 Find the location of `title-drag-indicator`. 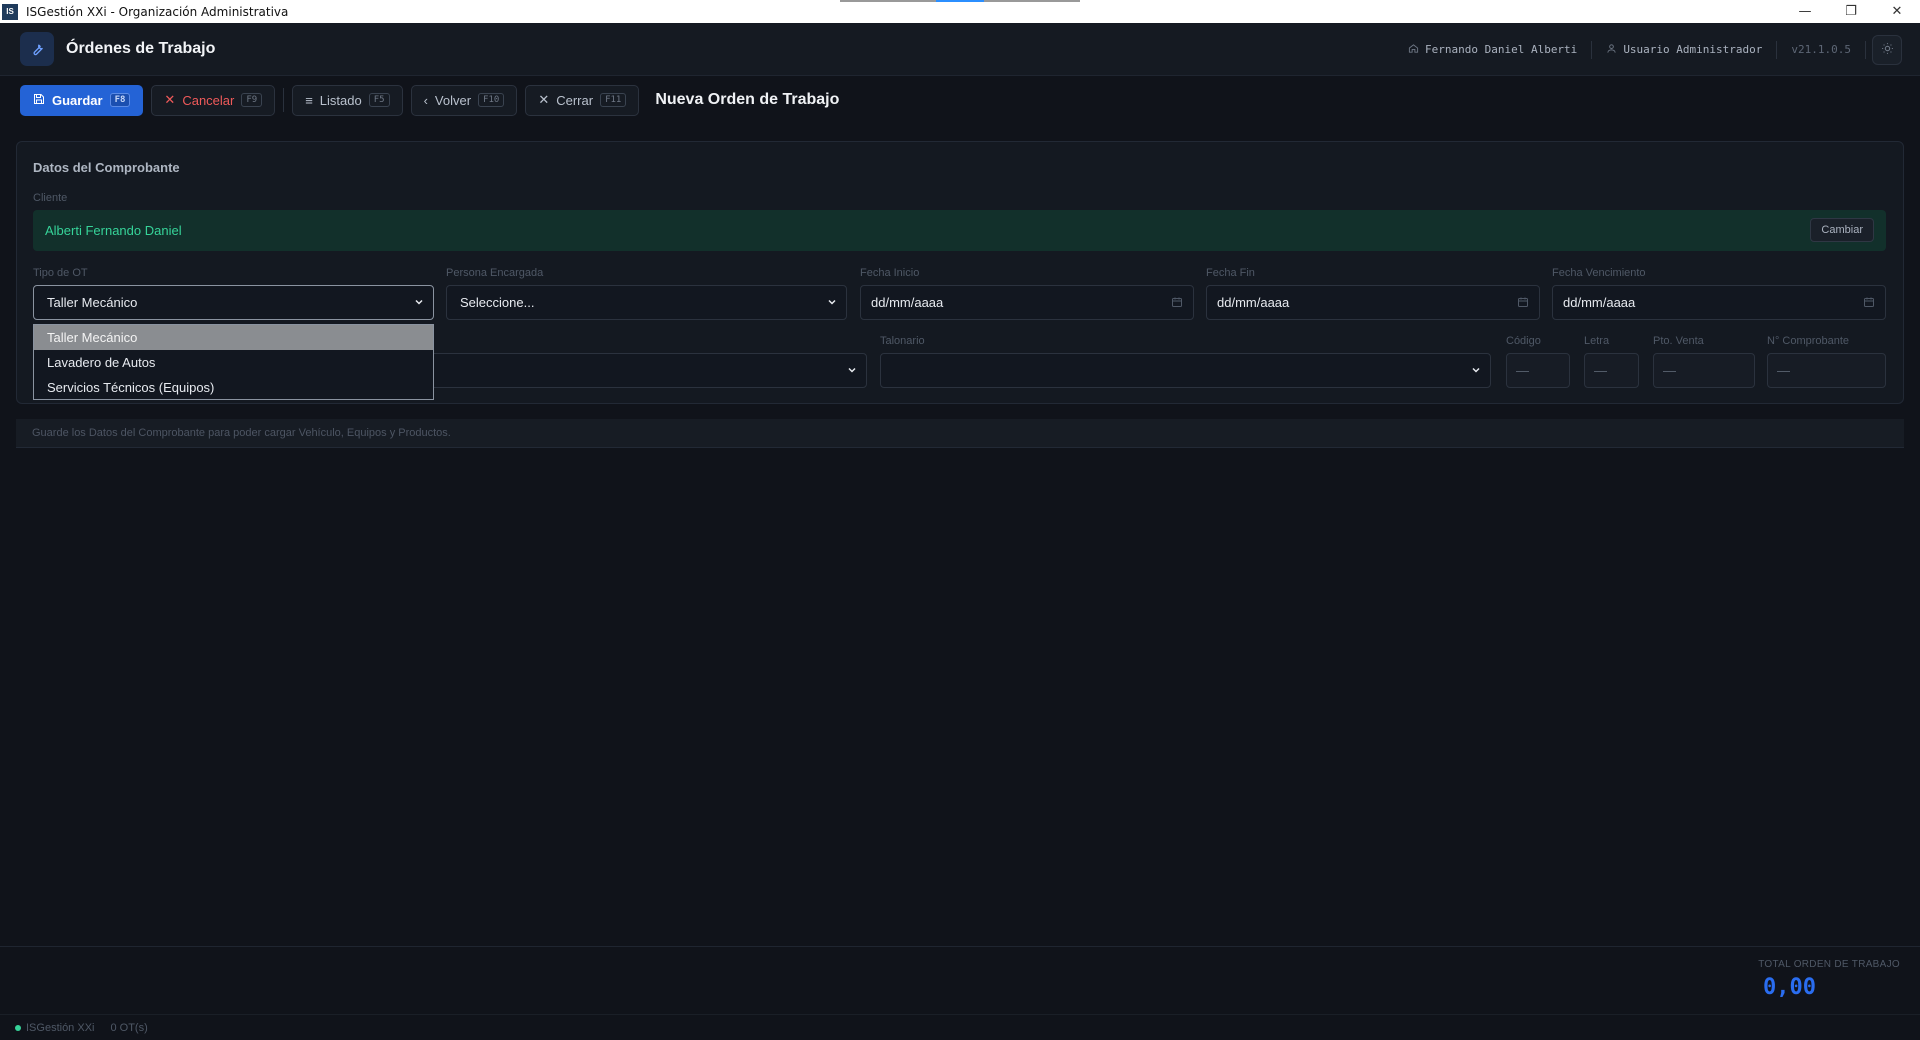

title-drag-indicator is located at coordinates (960, 1).